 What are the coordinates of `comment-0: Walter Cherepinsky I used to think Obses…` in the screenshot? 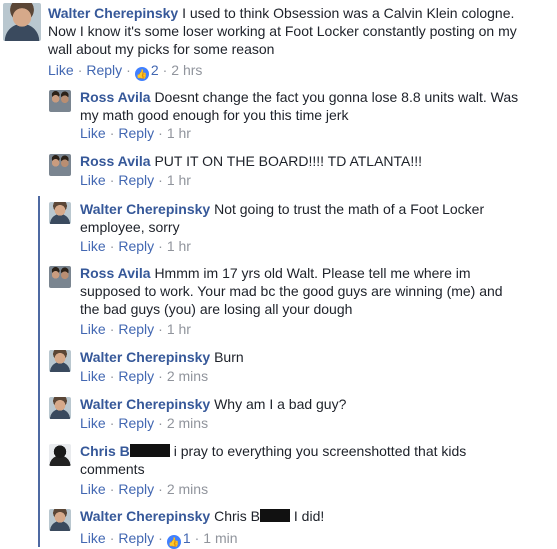 It's located at (278, 40).